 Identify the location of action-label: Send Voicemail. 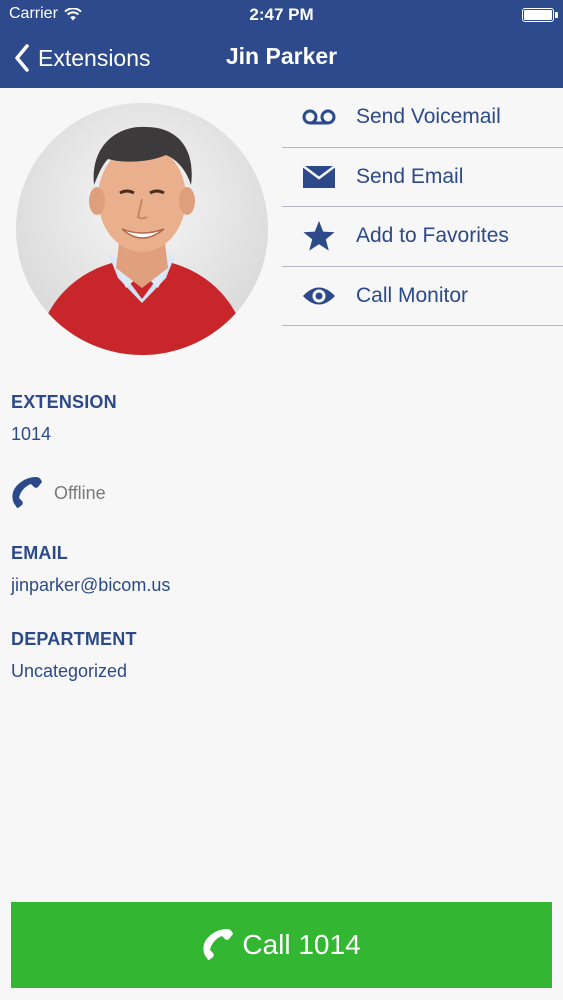
(428, 117).